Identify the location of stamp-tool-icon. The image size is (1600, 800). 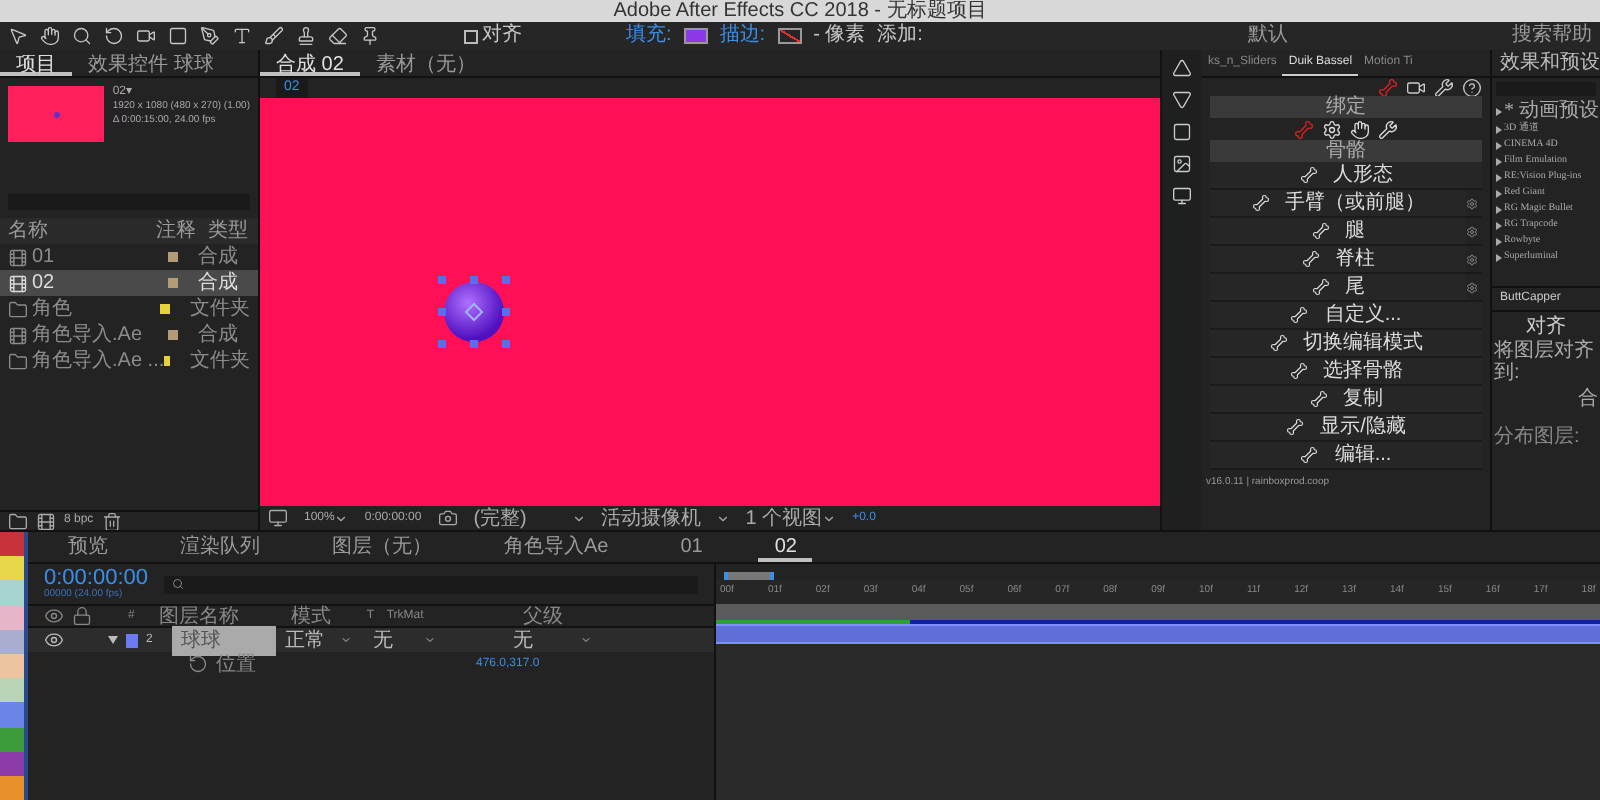
(306, 36).